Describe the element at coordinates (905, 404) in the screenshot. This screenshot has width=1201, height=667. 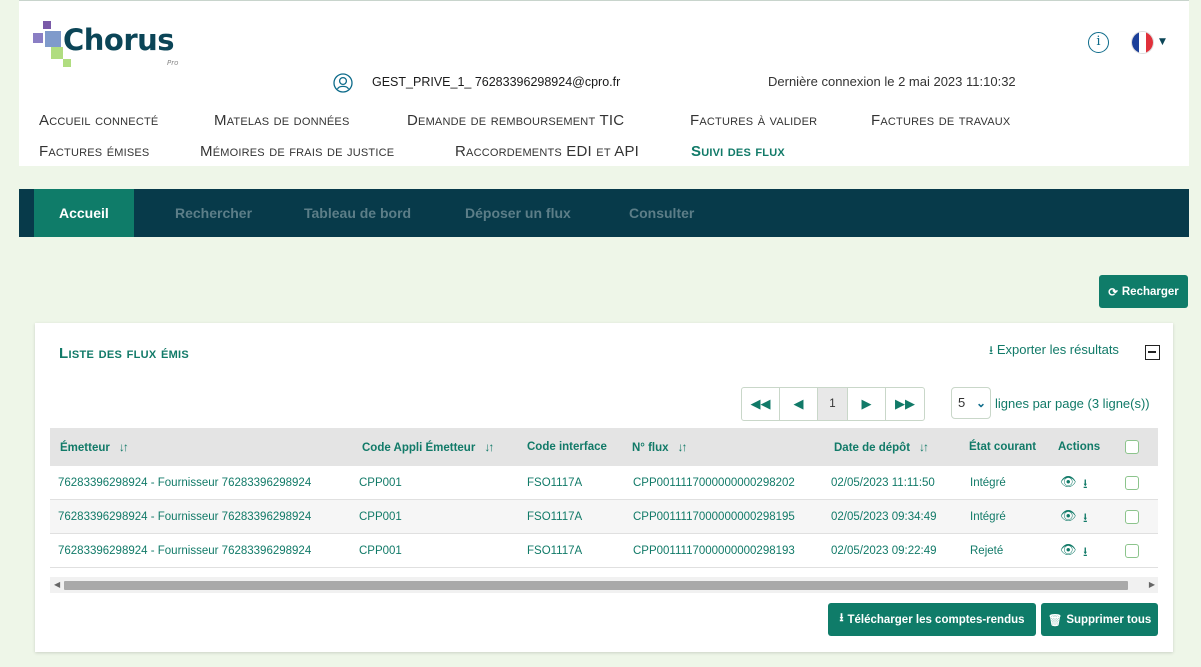
I see `last-page-icon: ▶▶` at that location.